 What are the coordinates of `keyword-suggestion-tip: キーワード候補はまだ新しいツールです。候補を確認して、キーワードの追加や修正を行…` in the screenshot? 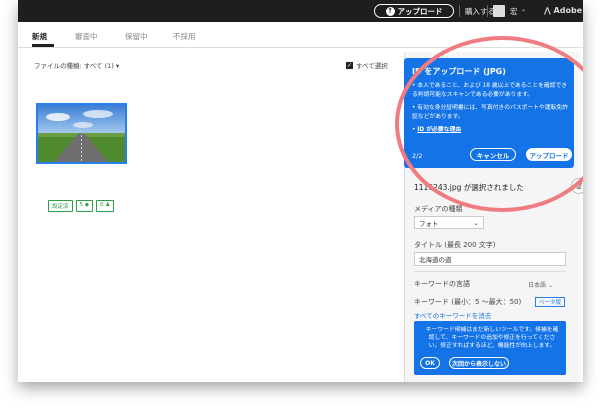 It's located at (490, 348).